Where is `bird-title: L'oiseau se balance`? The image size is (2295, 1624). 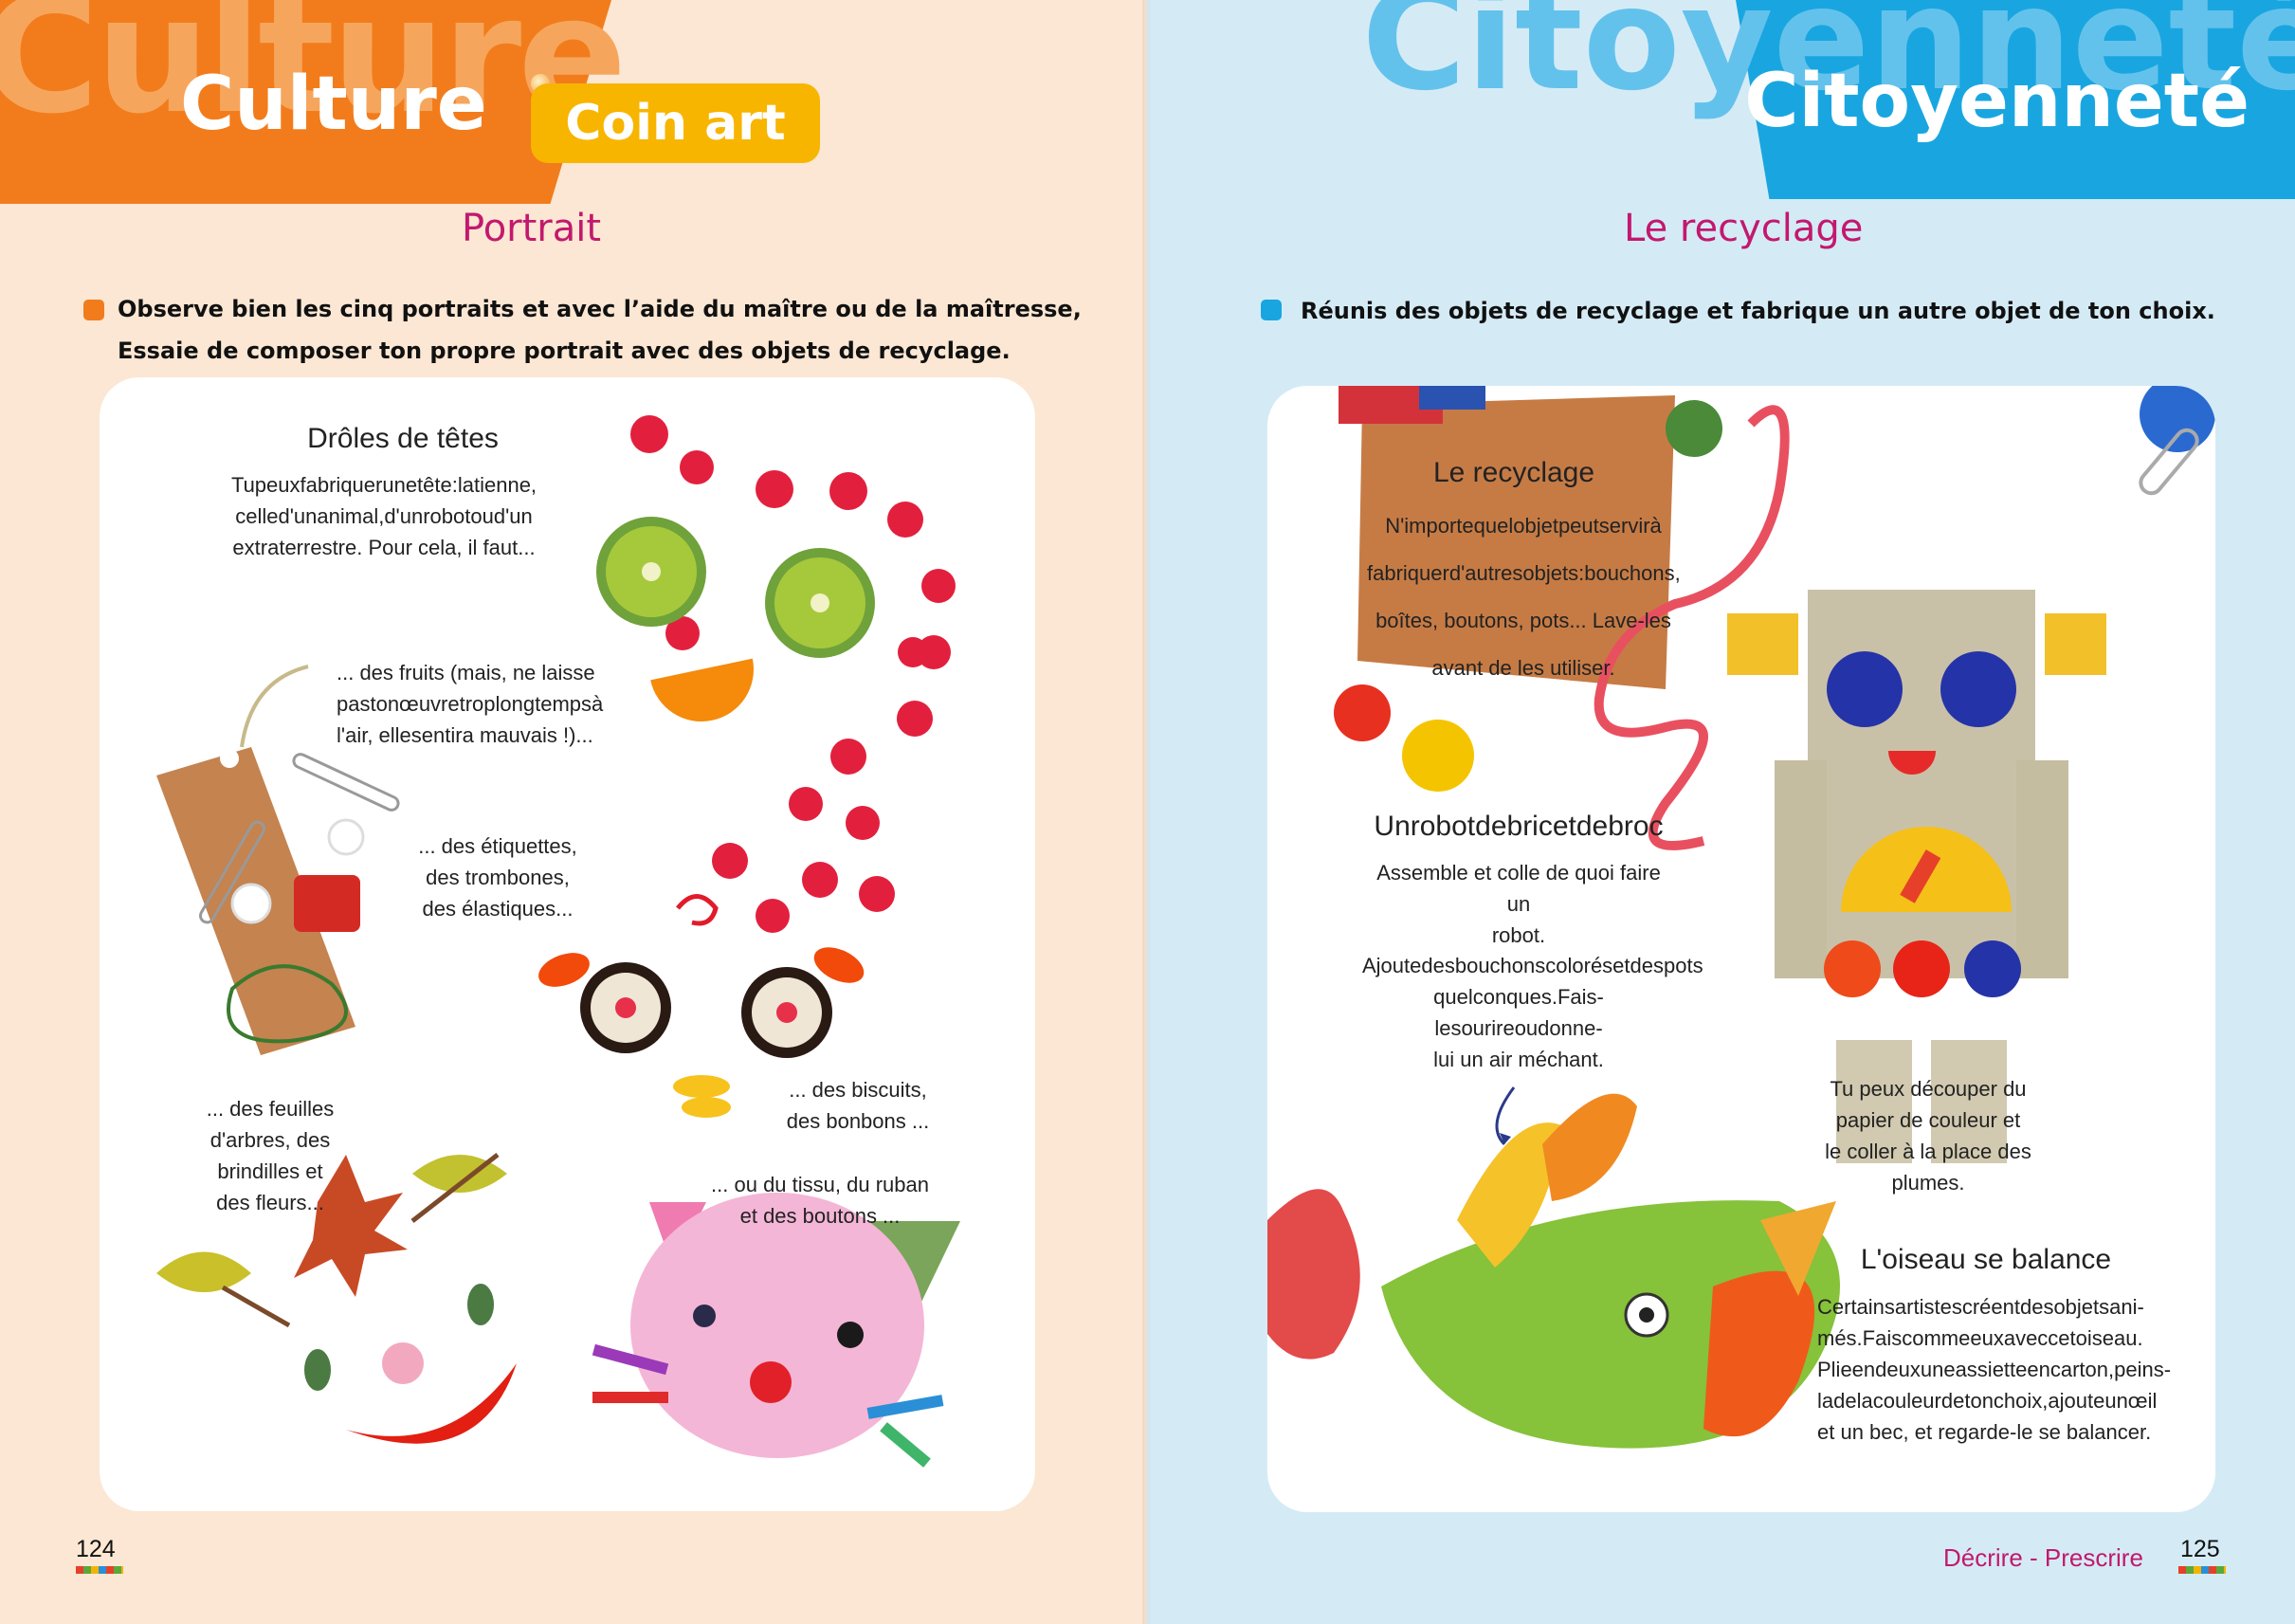 bird-title: L'oiseau se balance is located at coordinates (1986, 1259).